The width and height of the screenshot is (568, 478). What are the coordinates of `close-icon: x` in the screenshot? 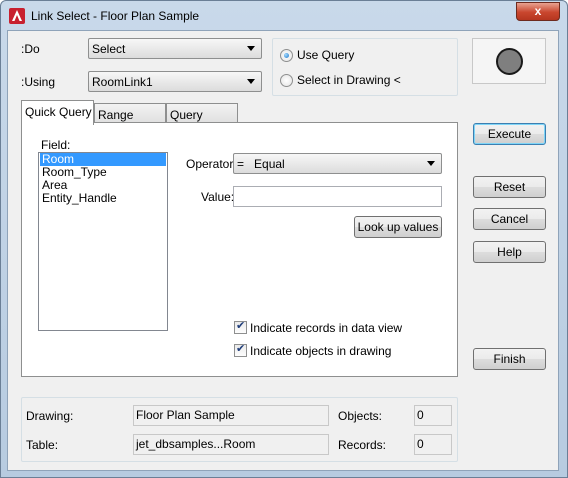 It's located at (538, 11).